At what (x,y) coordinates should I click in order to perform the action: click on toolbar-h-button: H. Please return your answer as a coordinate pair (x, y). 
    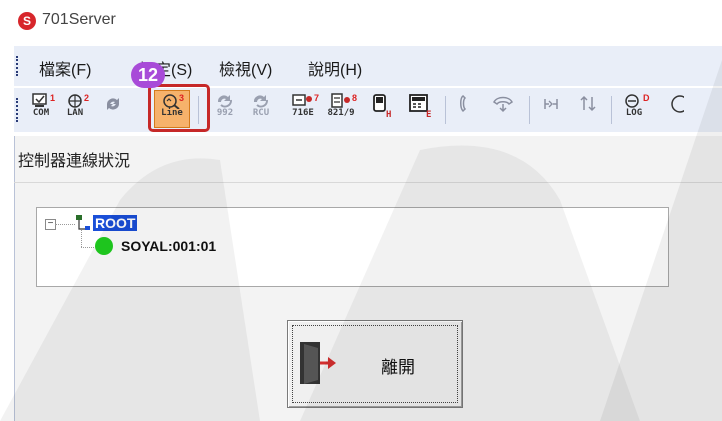
    Looking at the image, I should click on (381, 109).